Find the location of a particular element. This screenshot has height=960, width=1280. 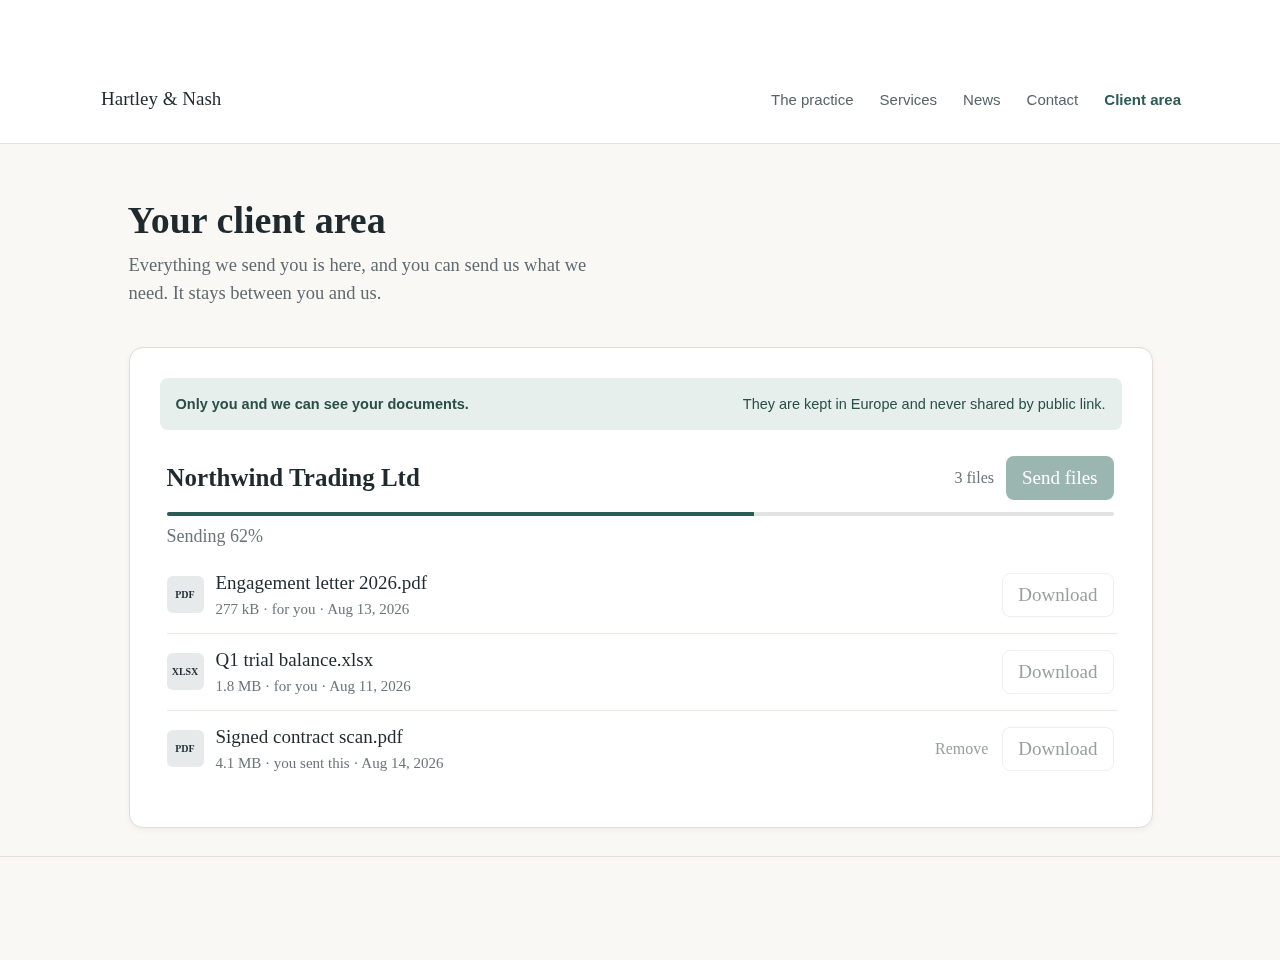

nav-link: Services is located at coordinates (908, 99).